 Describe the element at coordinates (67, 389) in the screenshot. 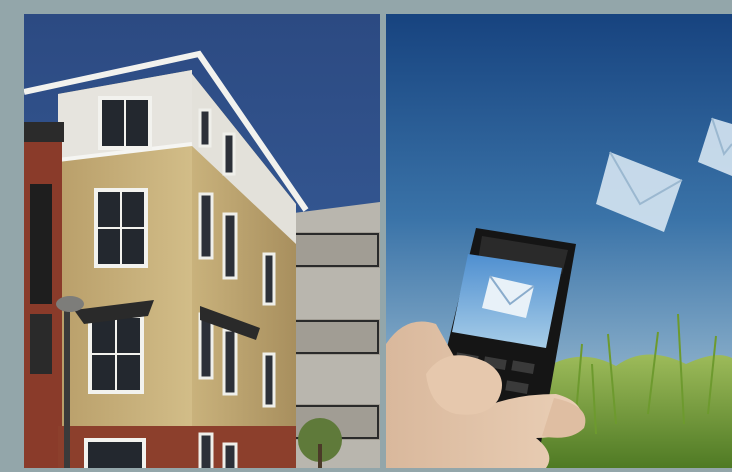

I see `lamp-post` at that location.